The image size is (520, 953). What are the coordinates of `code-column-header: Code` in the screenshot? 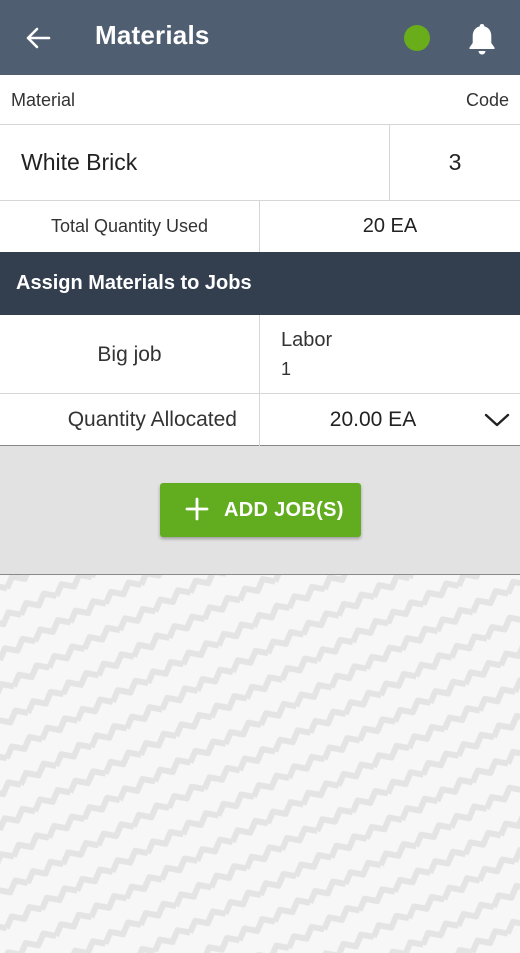 It's located at (487, 100).